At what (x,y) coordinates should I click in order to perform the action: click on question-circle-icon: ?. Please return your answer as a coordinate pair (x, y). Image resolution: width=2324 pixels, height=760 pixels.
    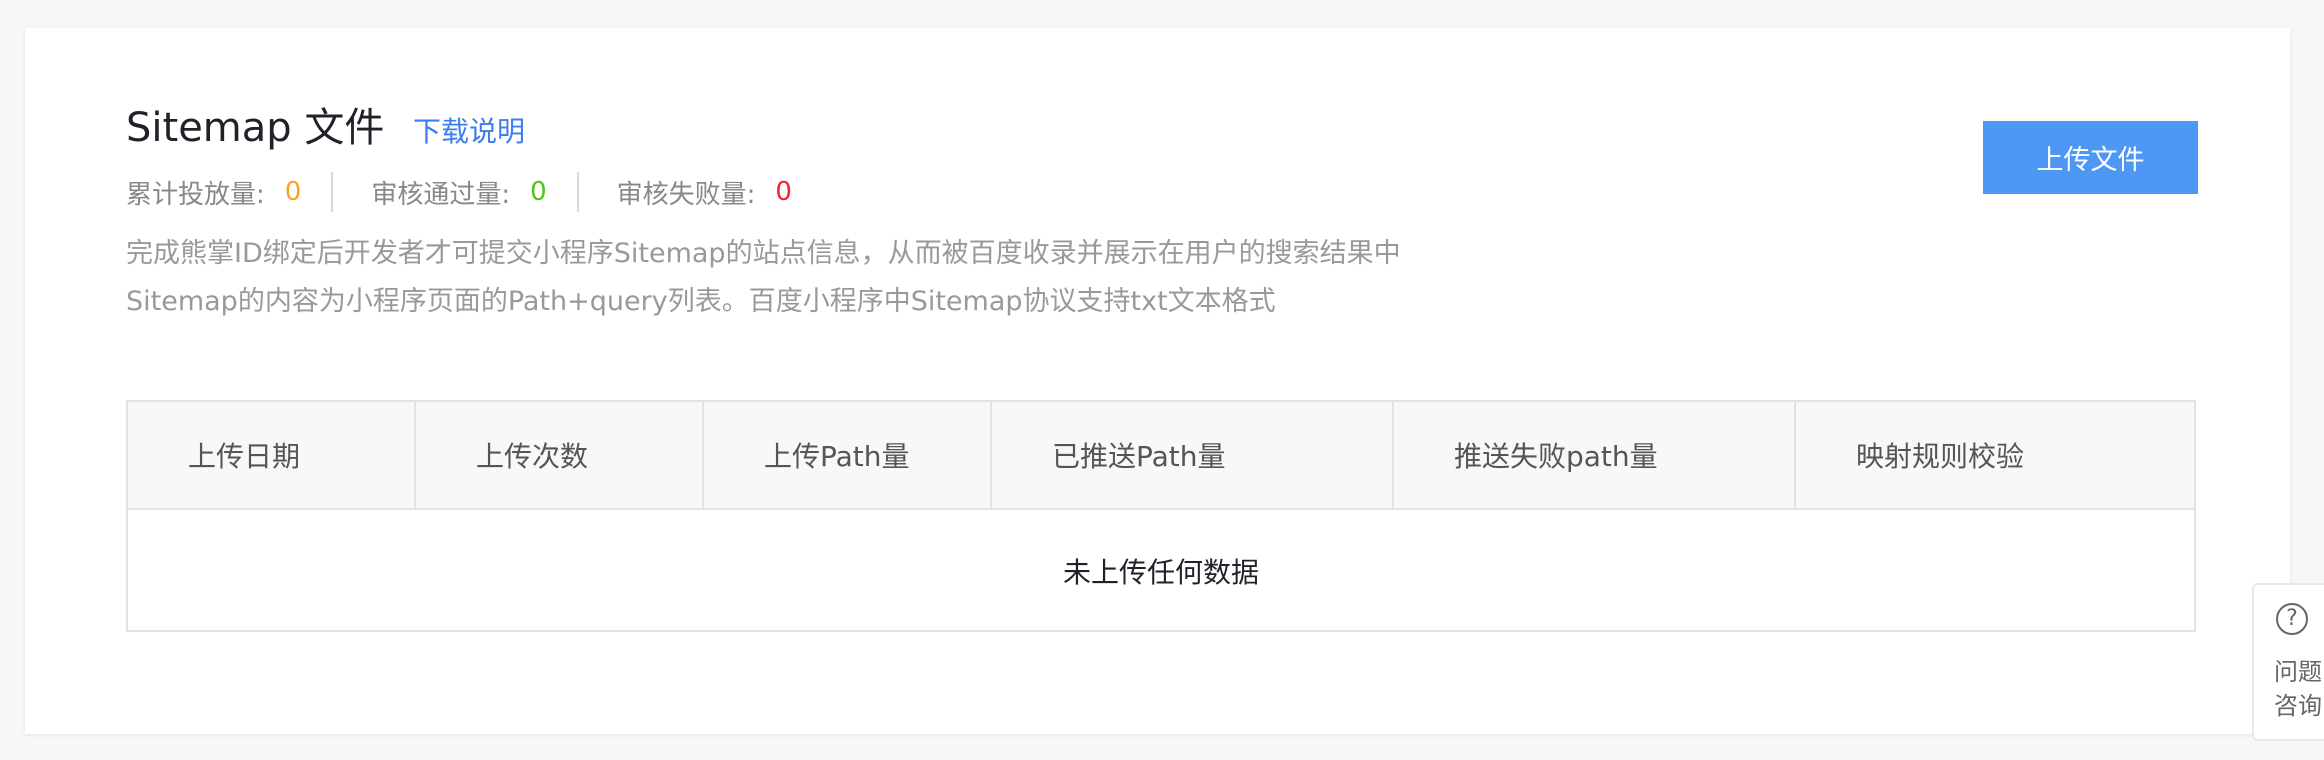
    Looking at the image, I should click on (2292, 619).